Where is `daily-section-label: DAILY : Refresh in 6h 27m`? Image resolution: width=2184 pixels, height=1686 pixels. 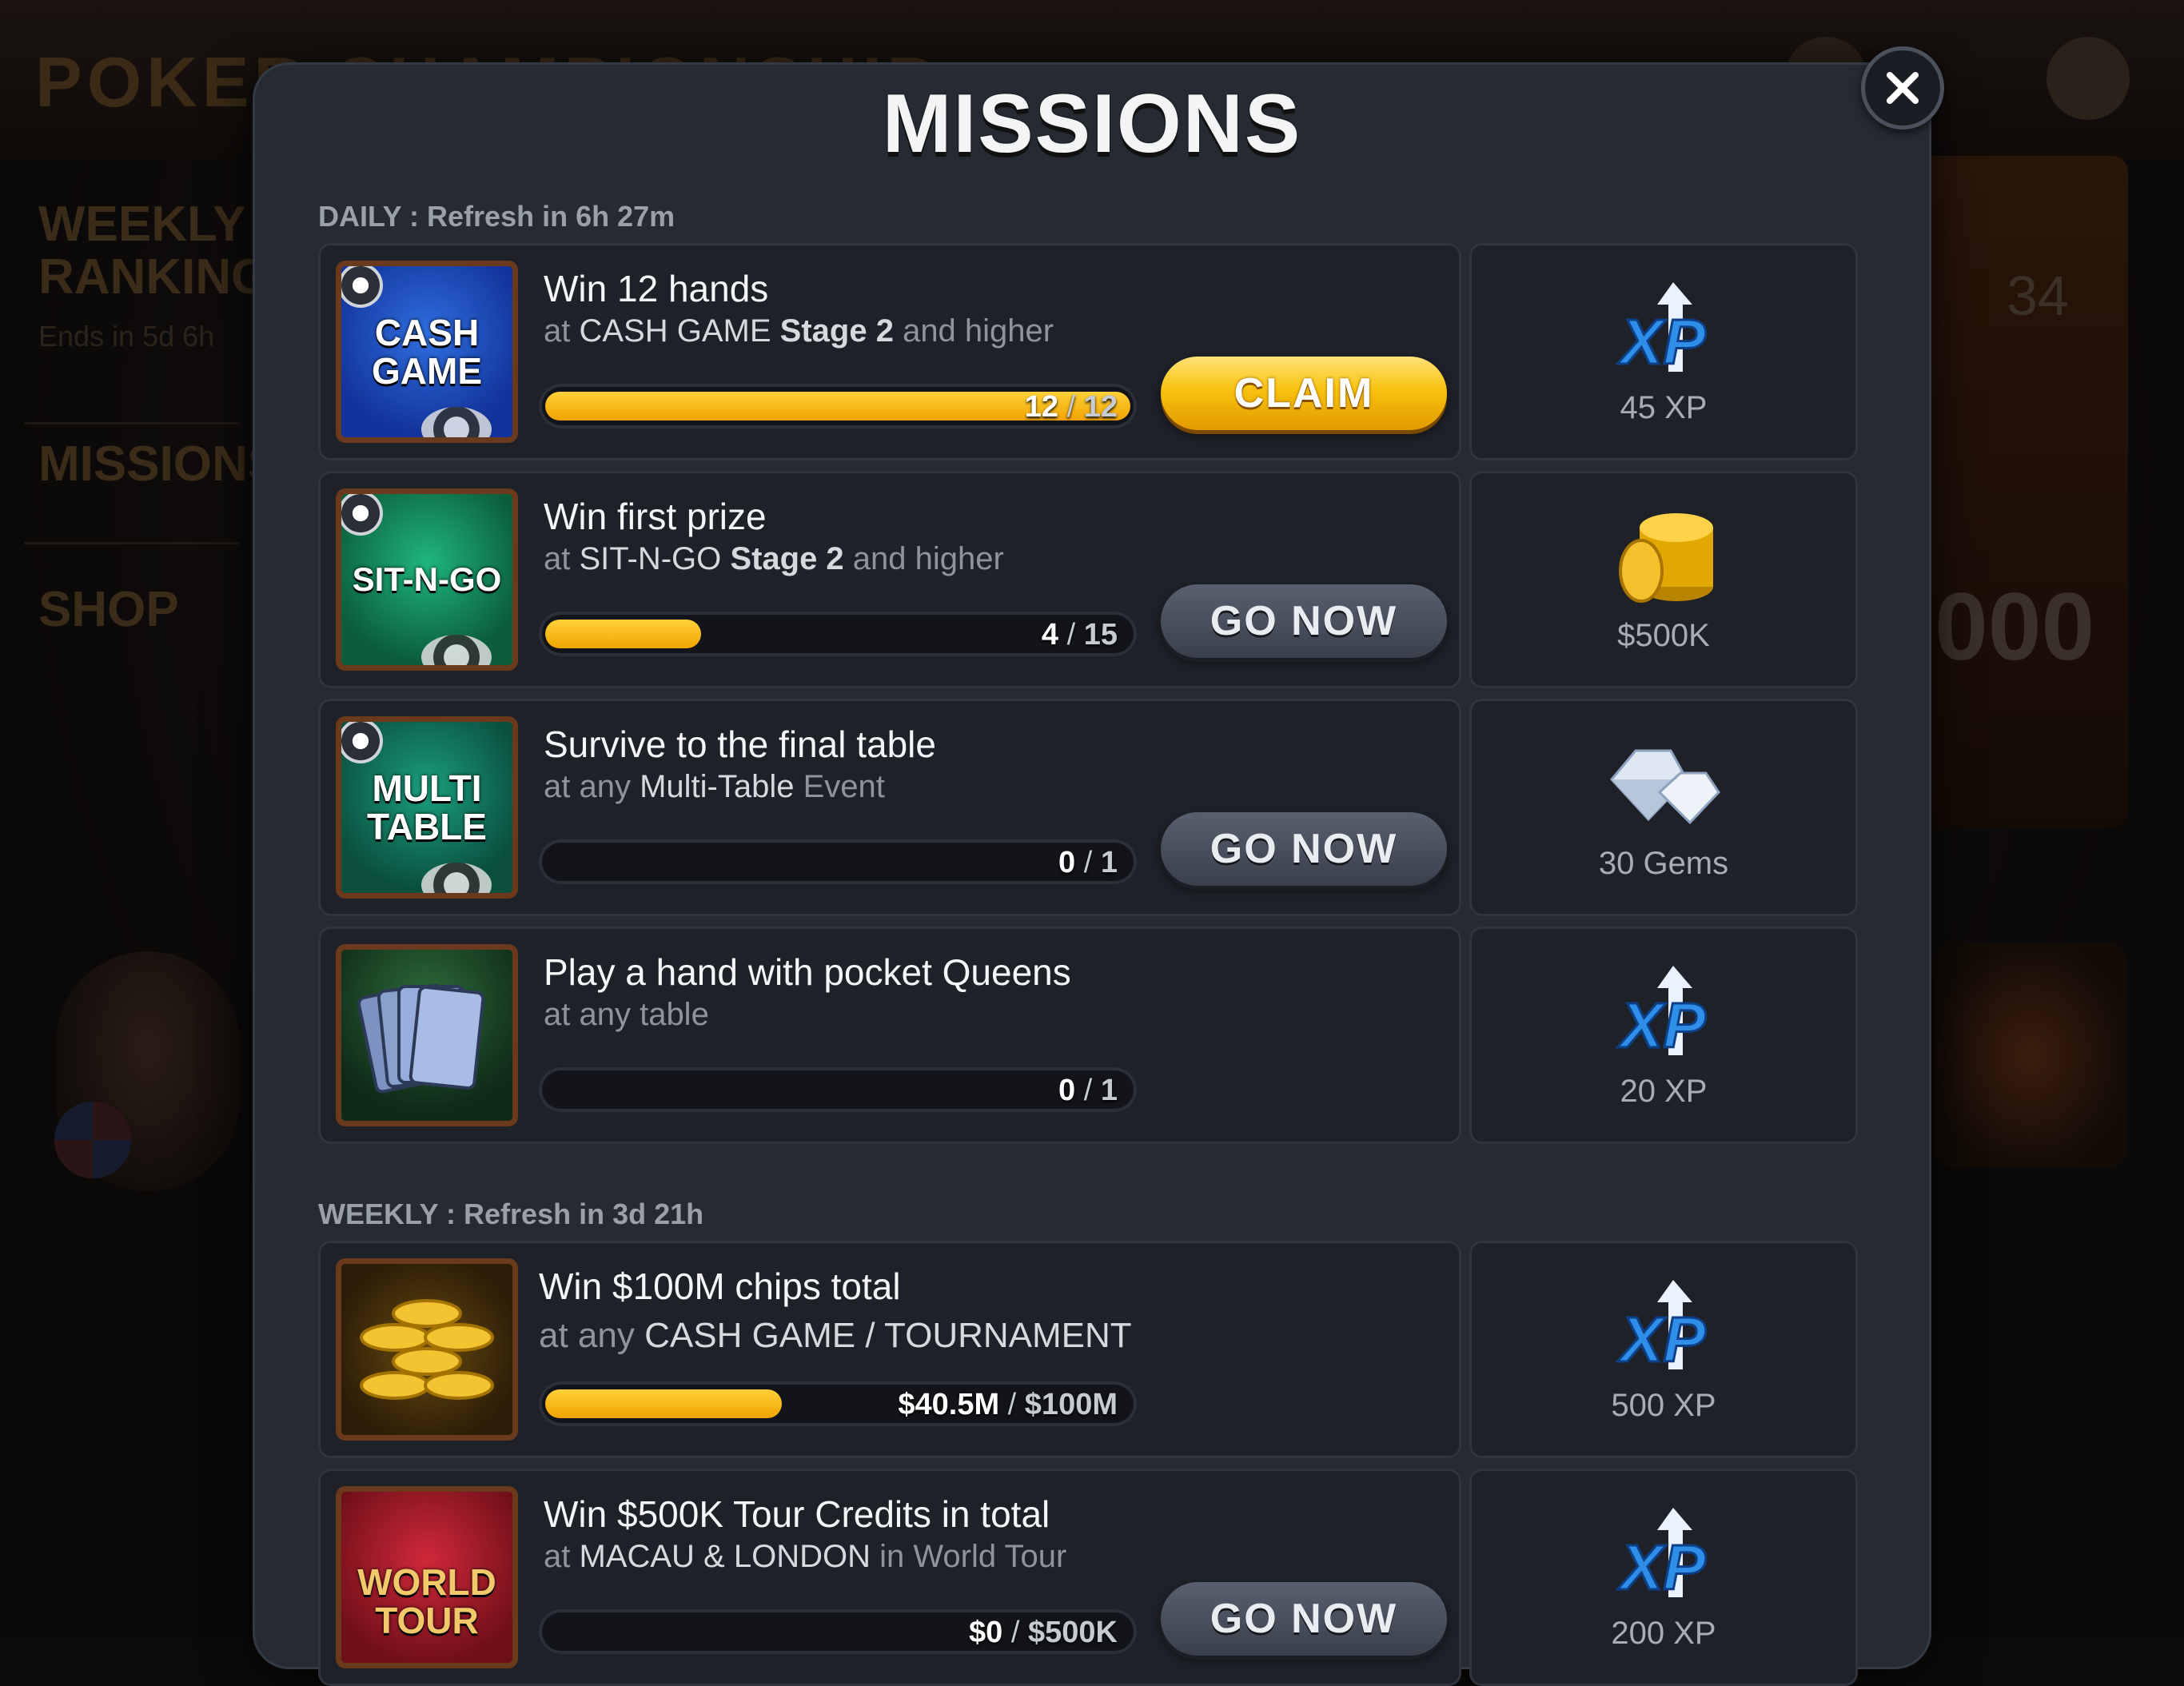 daily-section-label: DAILY : Refresh in 6h 27m is located at coordinates (497, 216).